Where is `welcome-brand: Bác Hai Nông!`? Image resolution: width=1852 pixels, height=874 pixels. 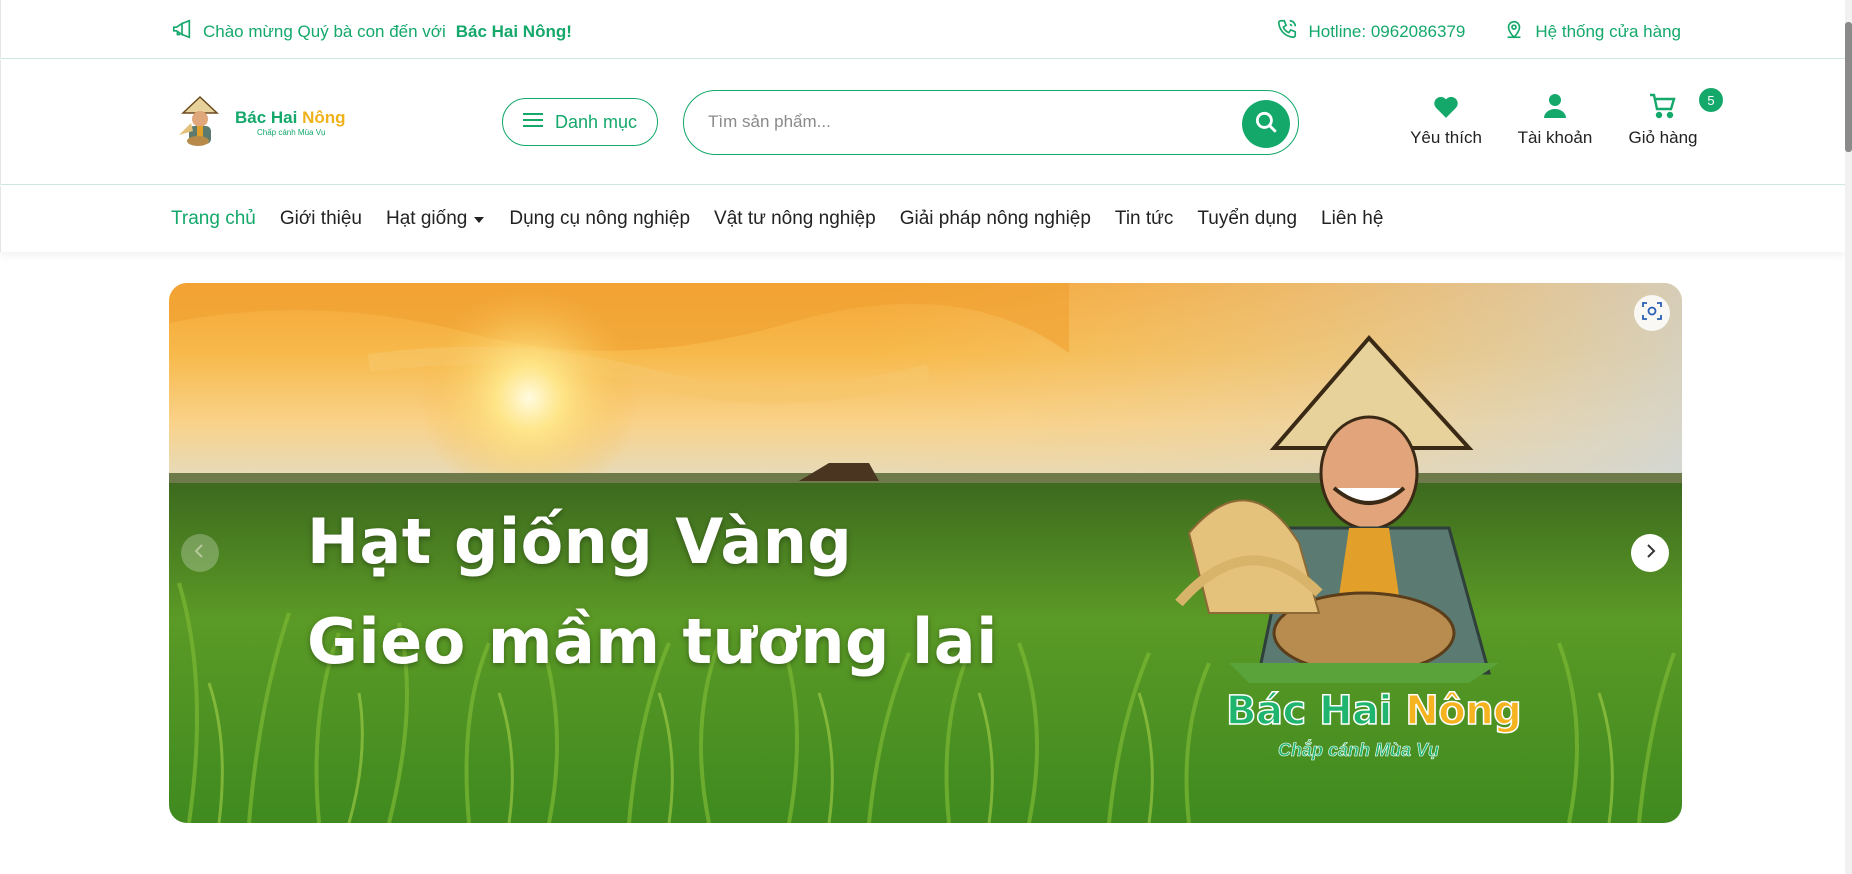
welcome-brand: Bác Hai Nông! is located at coordinates (513, 31).